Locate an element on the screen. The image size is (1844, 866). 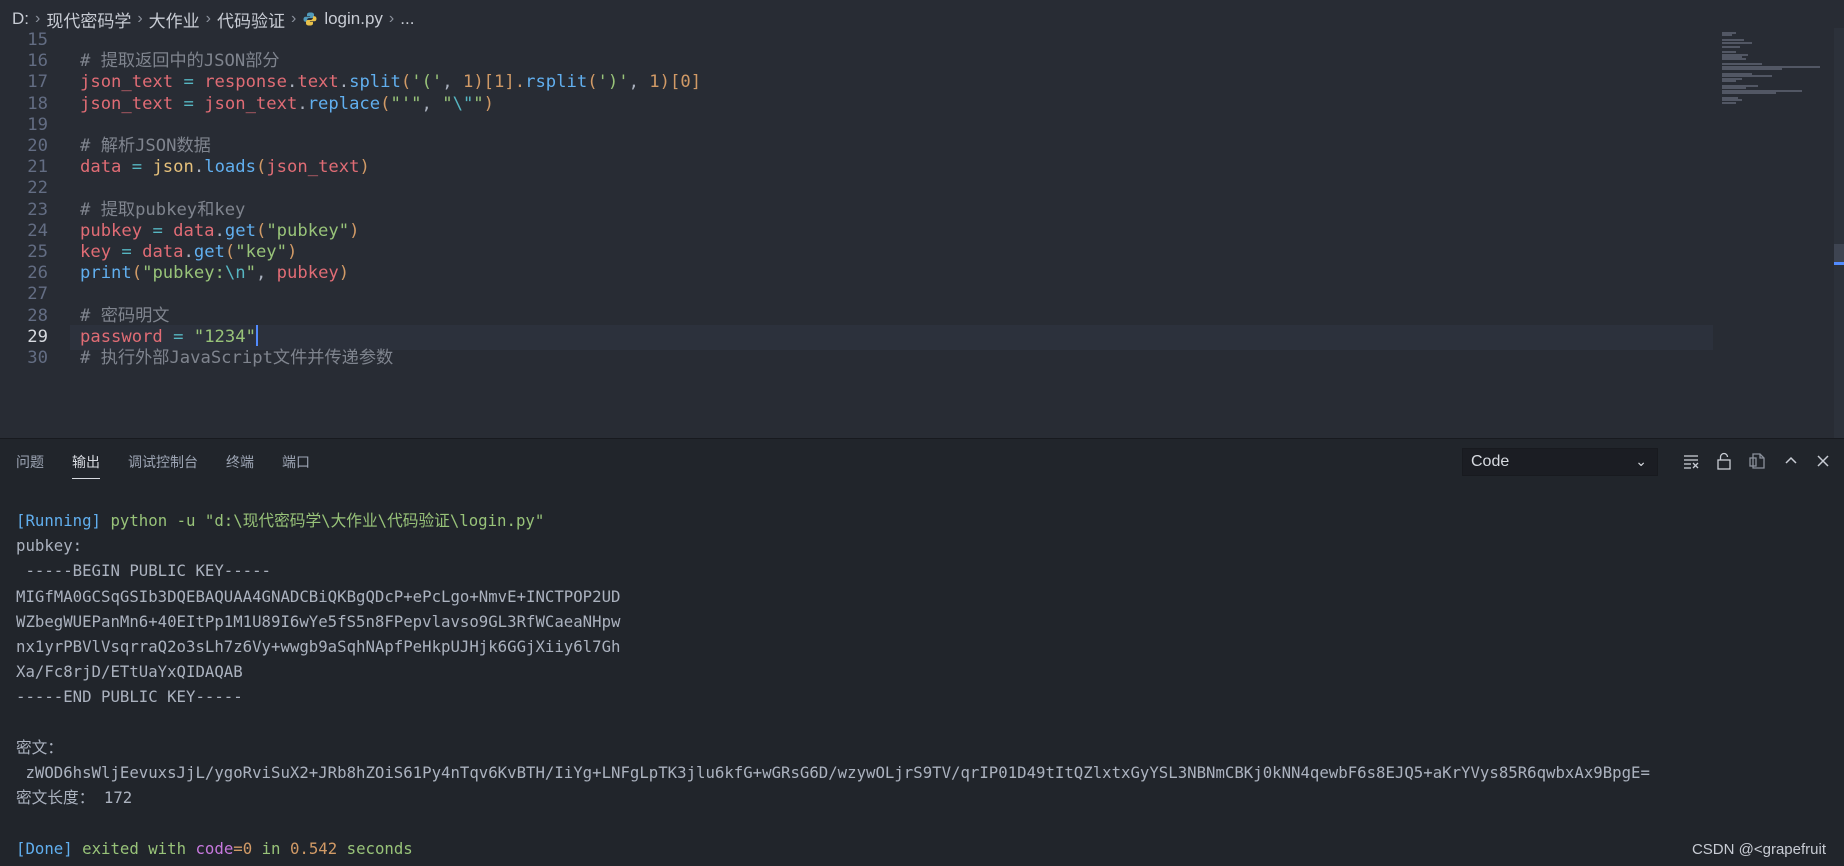
code-token: print is located at coordinates (106, 273).